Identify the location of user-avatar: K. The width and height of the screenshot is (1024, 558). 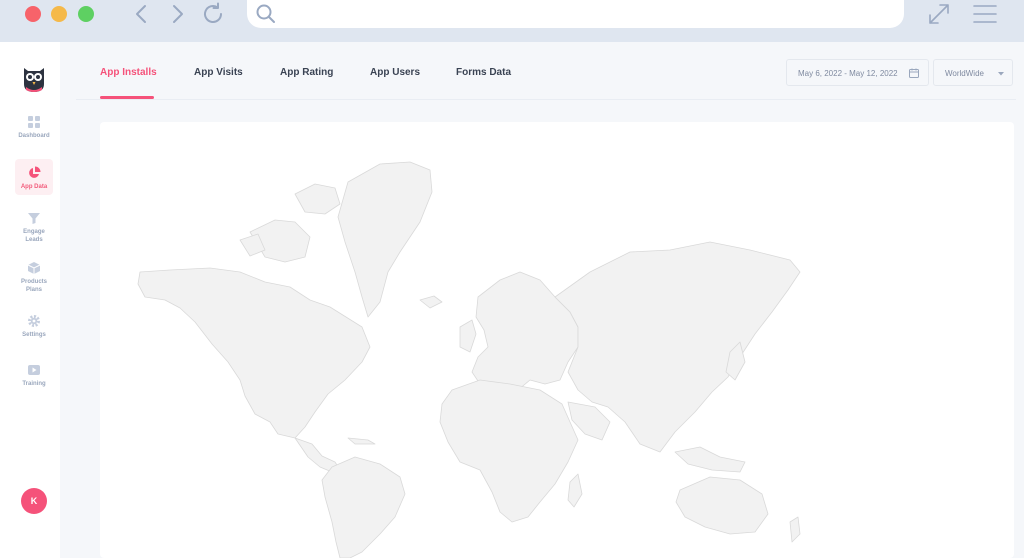
(34, 501).